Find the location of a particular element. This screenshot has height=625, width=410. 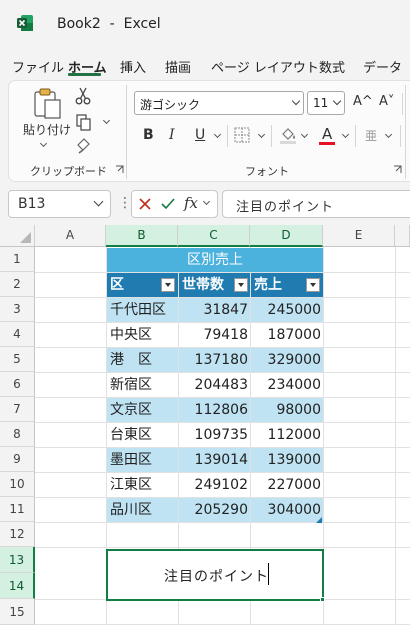

borders-dropdown-chevron-icon is located at coordinates (261, 134).